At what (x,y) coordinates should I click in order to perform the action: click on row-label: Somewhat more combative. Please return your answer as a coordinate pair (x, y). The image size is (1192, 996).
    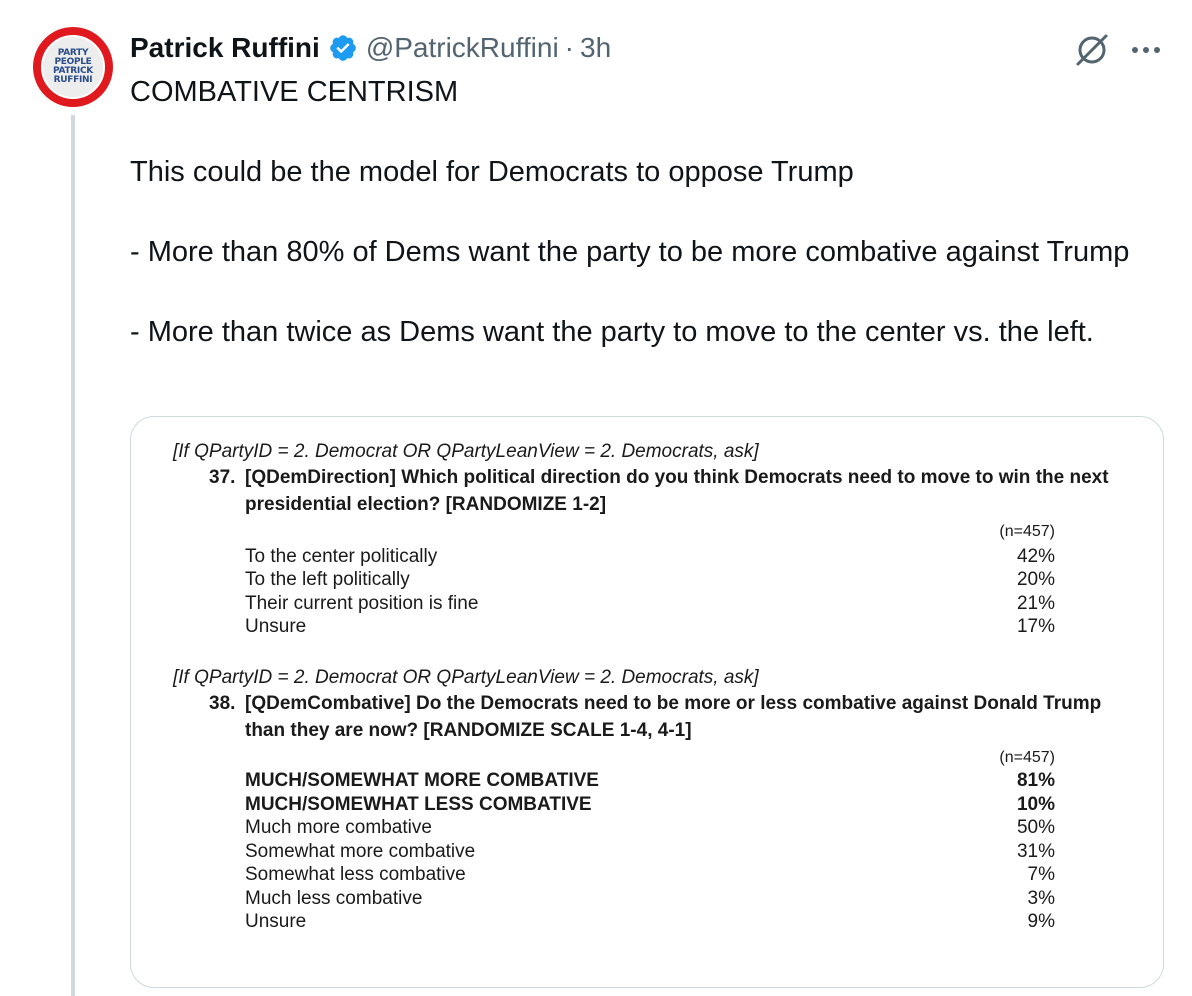
    Looking at the image, I should click on (360, 851).